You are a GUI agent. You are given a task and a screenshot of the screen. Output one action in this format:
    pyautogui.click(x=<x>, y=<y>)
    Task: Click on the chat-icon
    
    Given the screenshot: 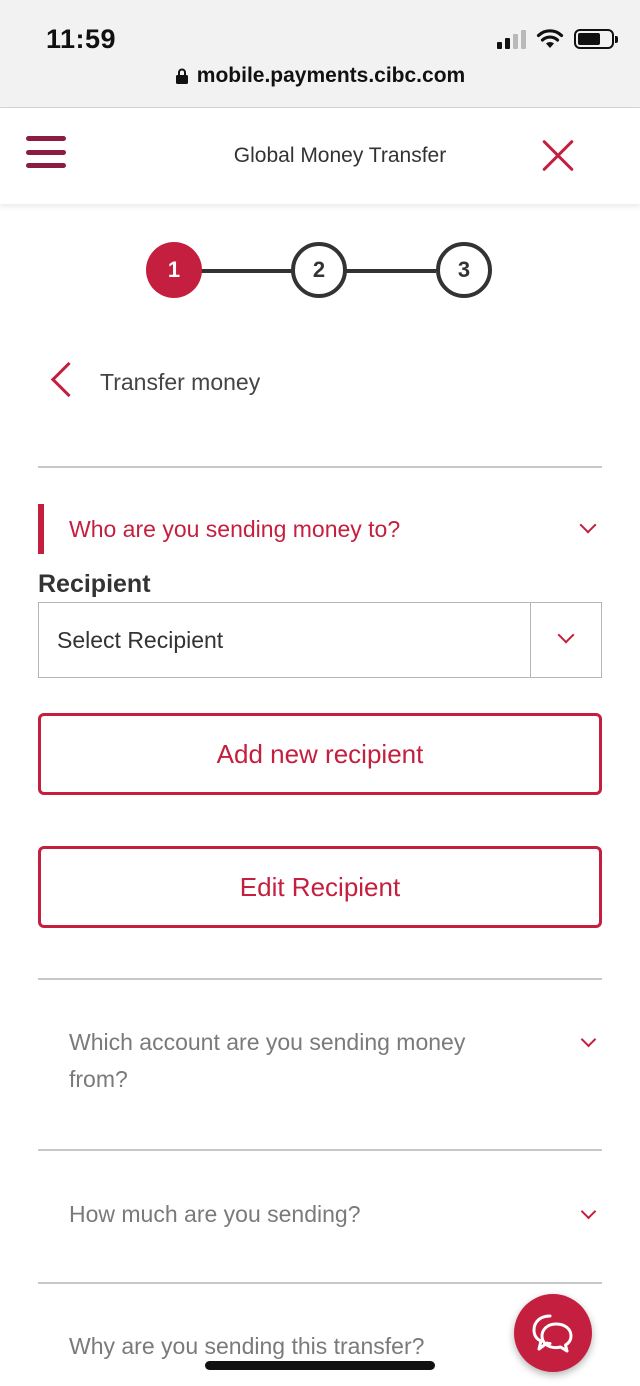 What is the action you would take?
    pyautogui.click(x=552, y=1333)
    